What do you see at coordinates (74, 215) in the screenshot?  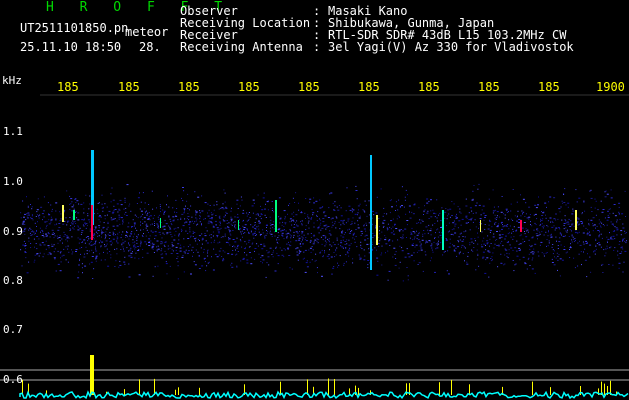 I see `echo-streak` at bounding box center [74, 215].